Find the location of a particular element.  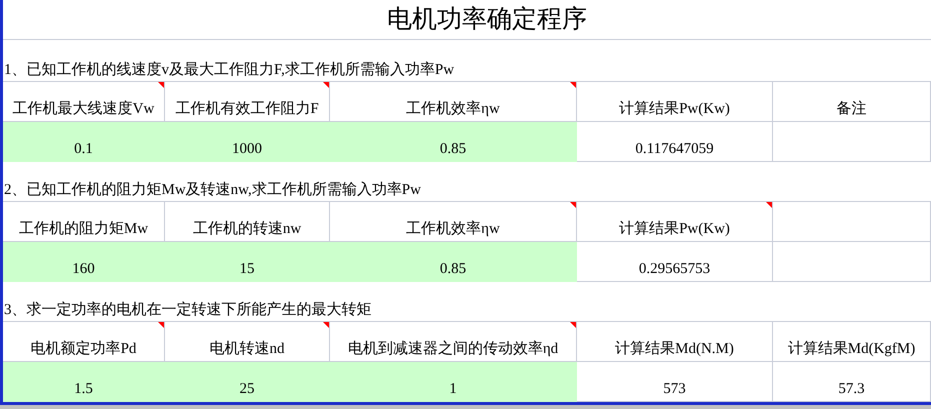

header-cell: 备注 is located at coordinates (852, 102).